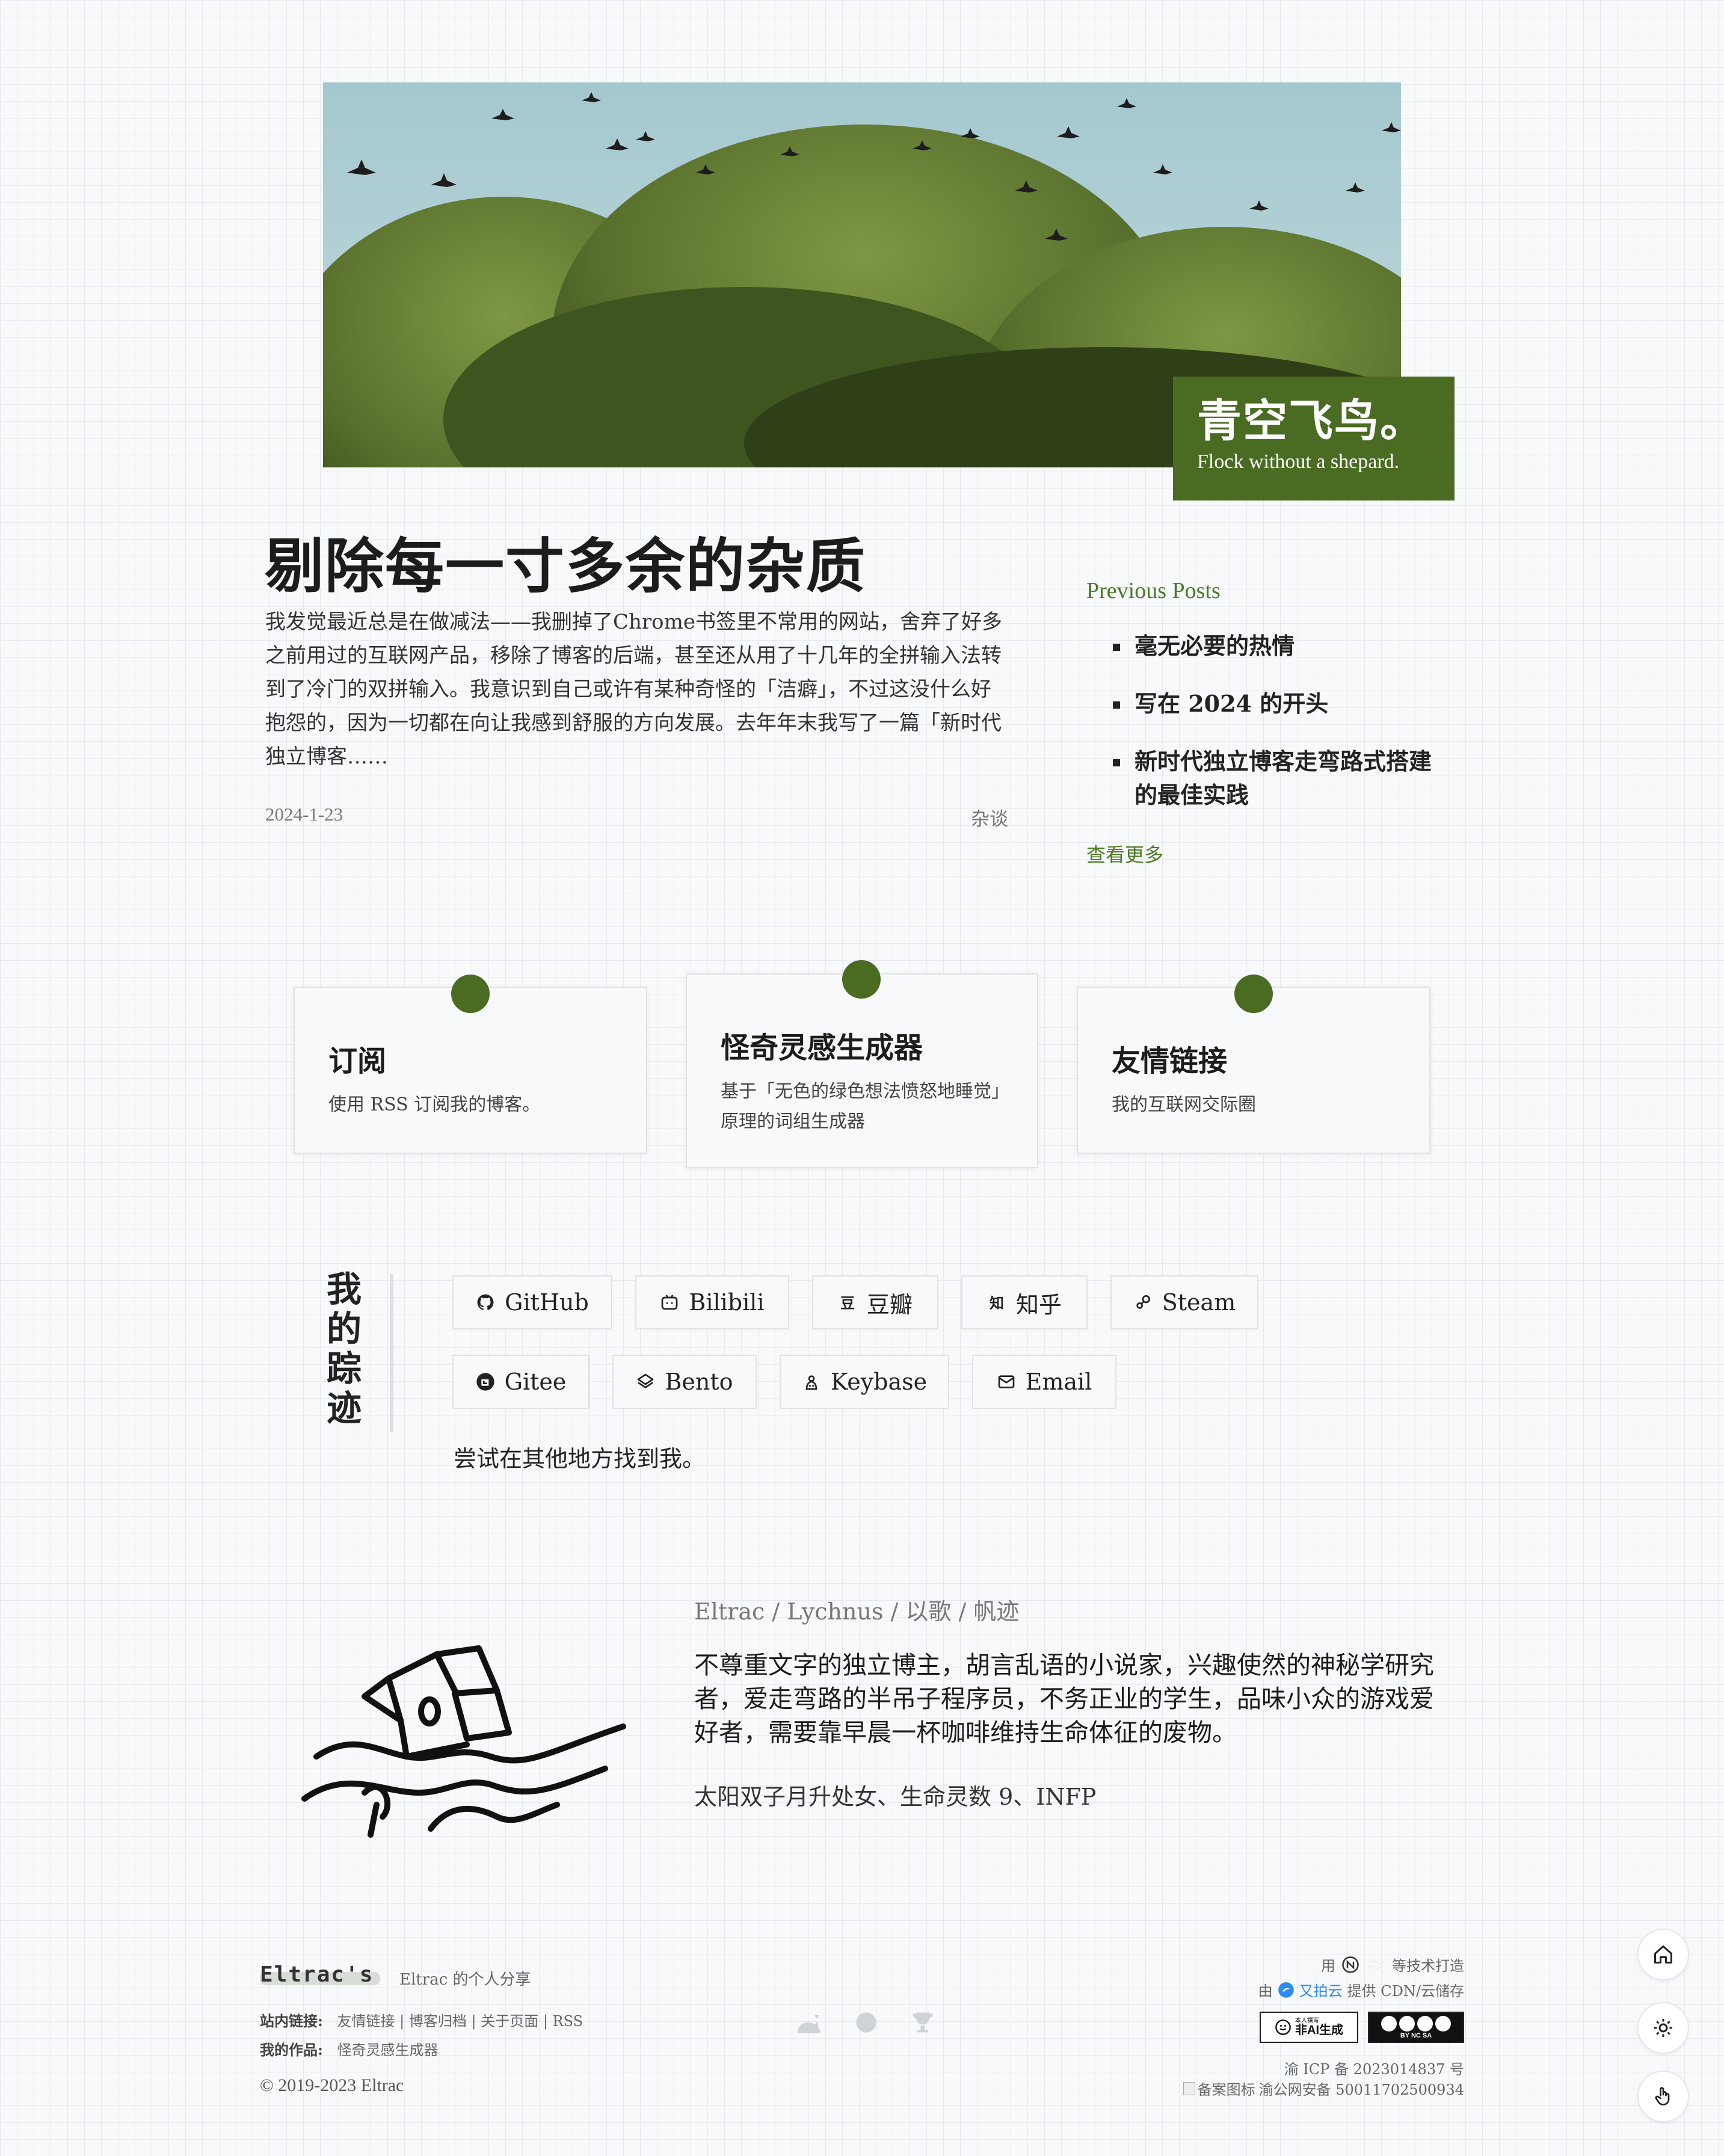  What do you see at coordinates (1184, 1104) in the screenshot?
I see `card-desc: 我的互联网交际圈` at bounding box center [1184, 1104].